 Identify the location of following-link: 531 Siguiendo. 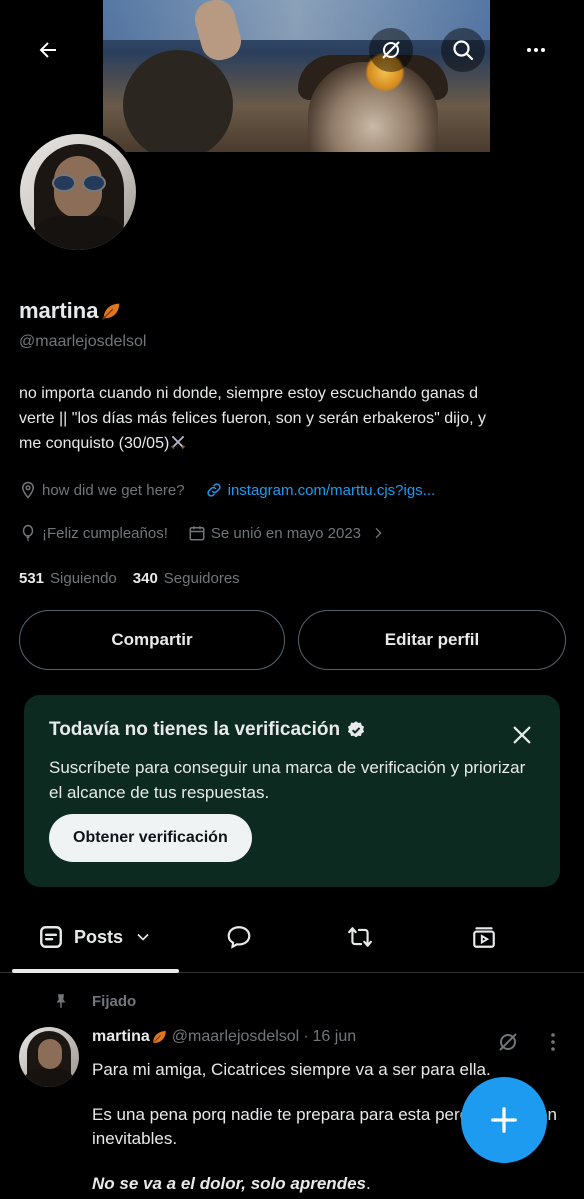
(68, 578).